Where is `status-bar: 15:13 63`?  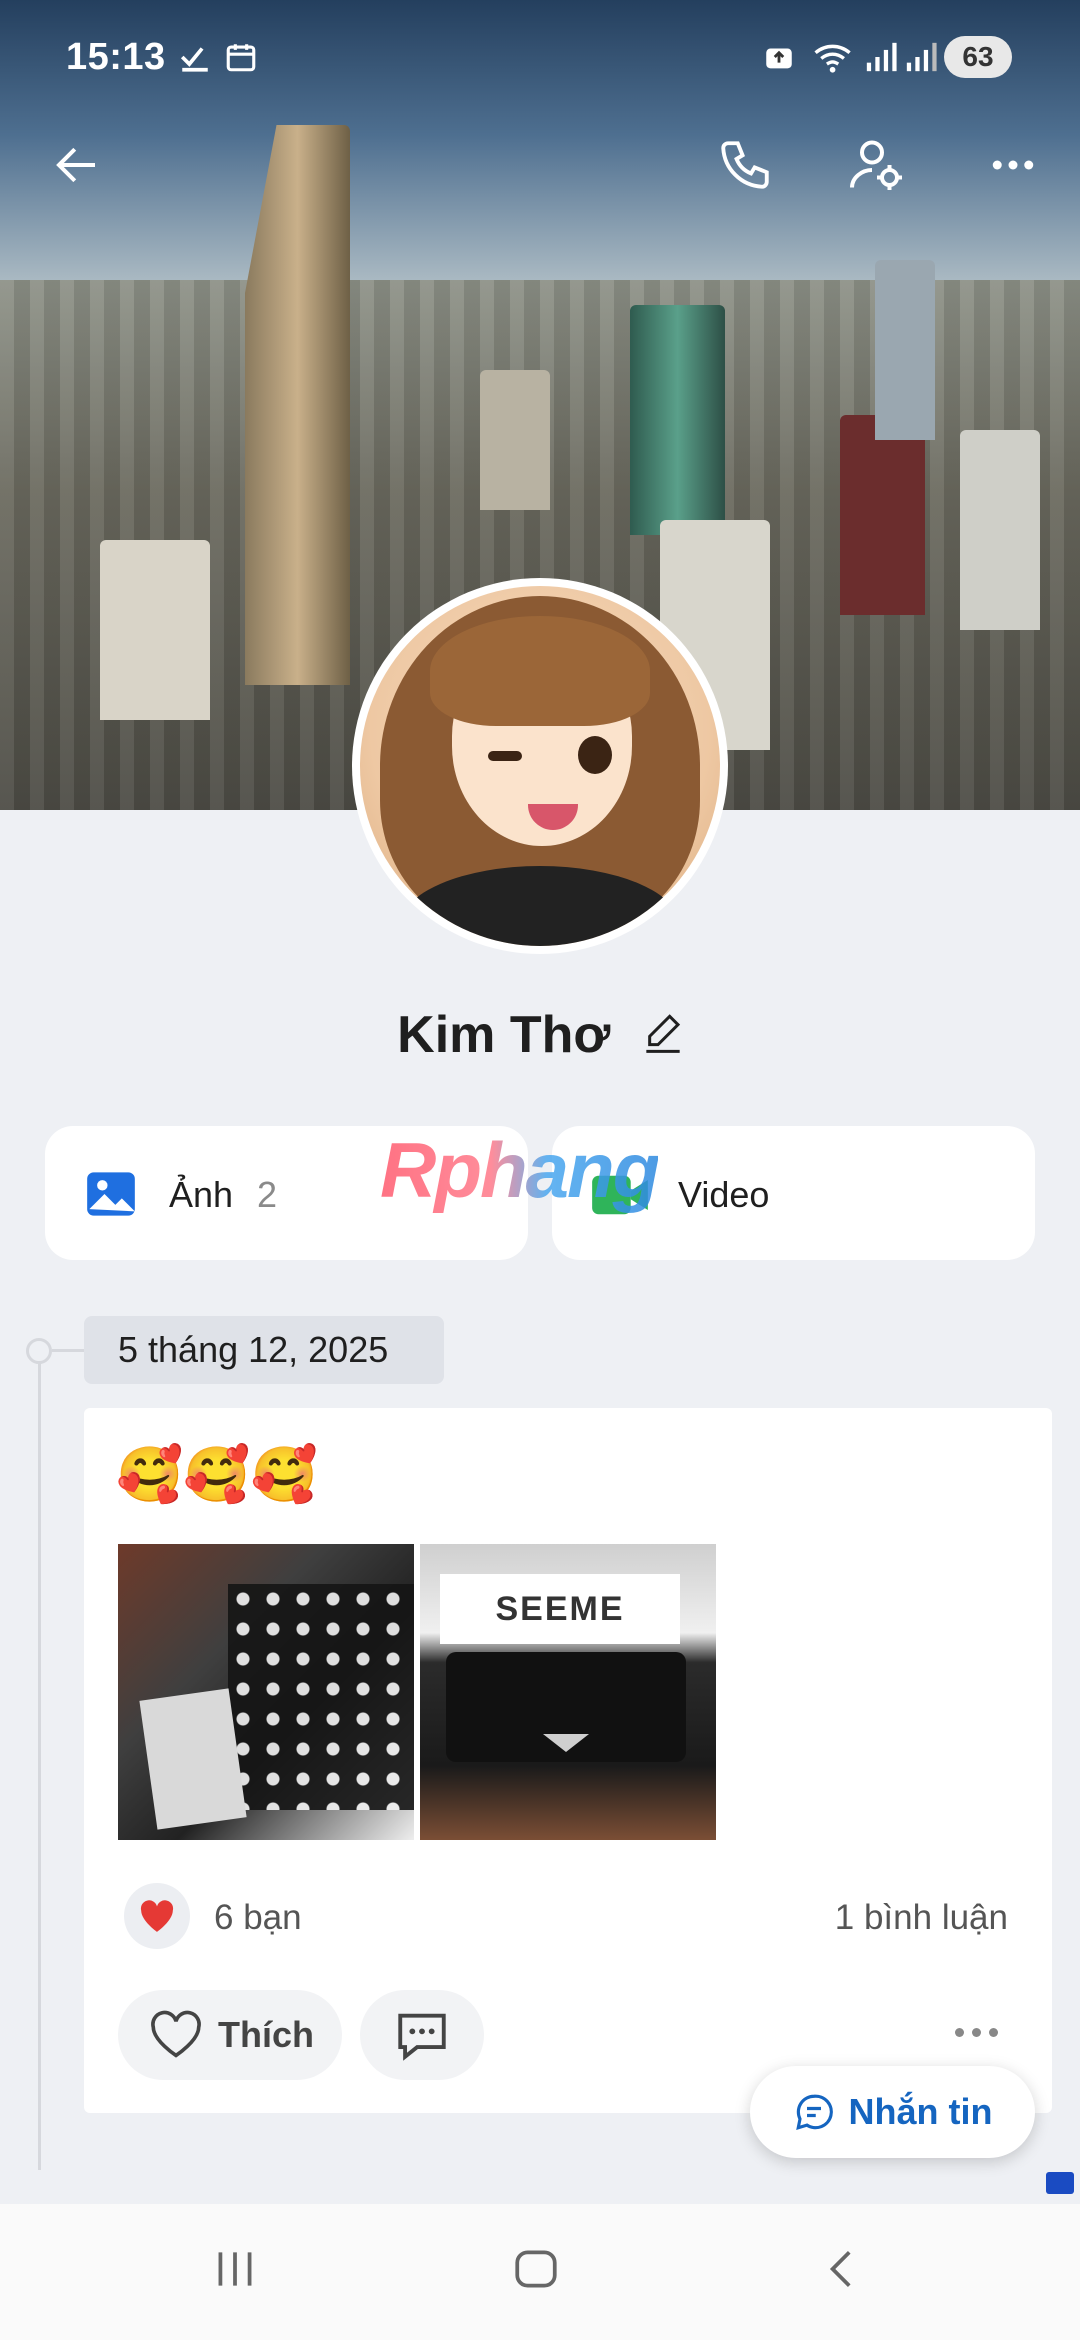
status-bar: 15:13 63 is located at coordinates (540, 60).